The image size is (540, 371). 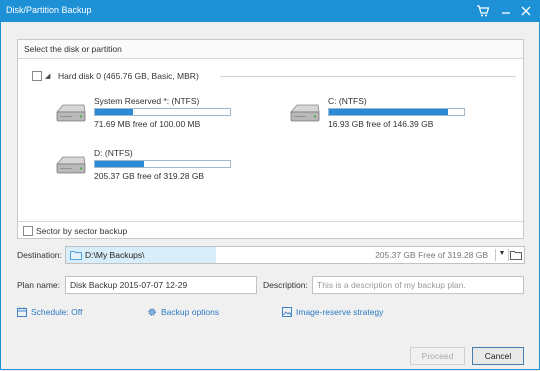 What do you see at coordinates (37, 76) in the screenshot?
I see `disk-checkbox` at bounding box center [37, 76].